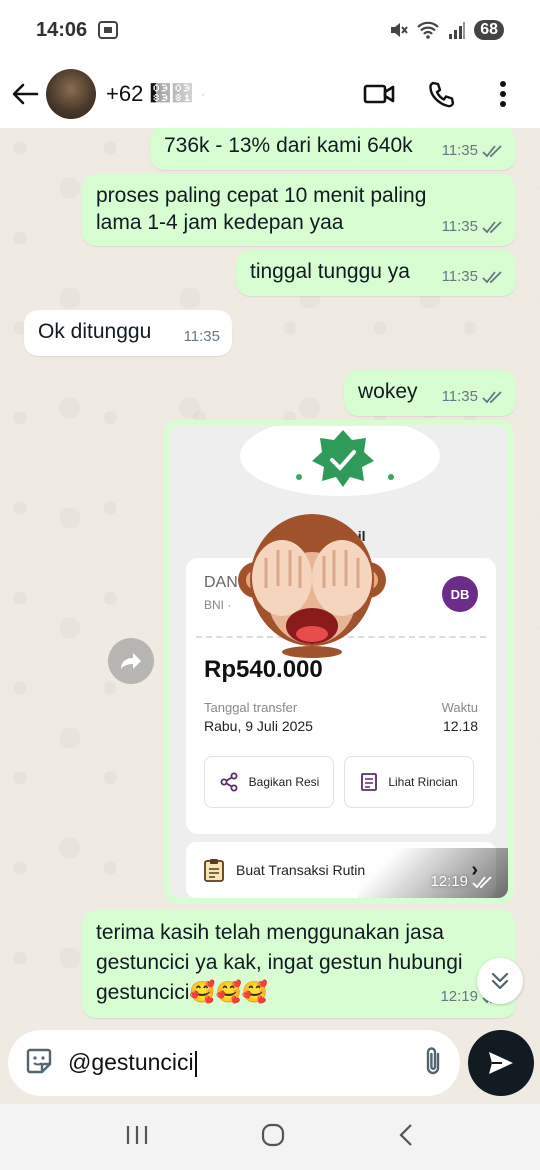 The width and height of the screenshot is (540, 1170). What do you see at coordinates (343, 458) in the screenshot?
I see `success-star-icon` at bounding box center [343, 458].